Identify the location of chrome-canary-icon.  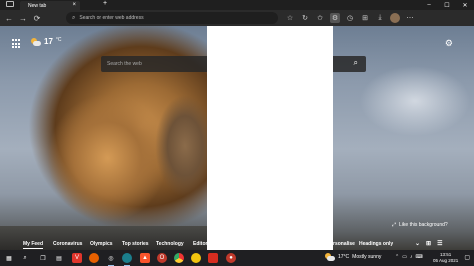
(196, 258).